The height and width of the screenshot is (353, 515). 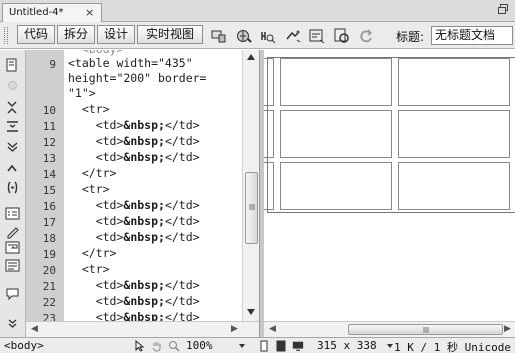 I want to click on code-text: <tr>, so click(x=89, y=189).